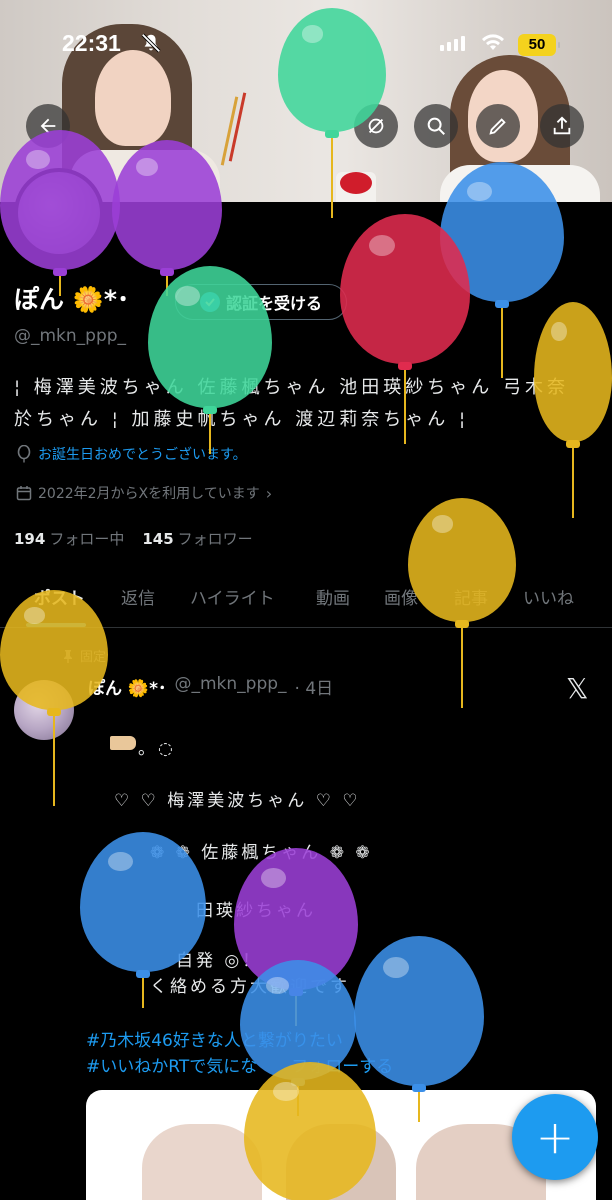  I want to click on tweet-avatar, so click(44, 710).